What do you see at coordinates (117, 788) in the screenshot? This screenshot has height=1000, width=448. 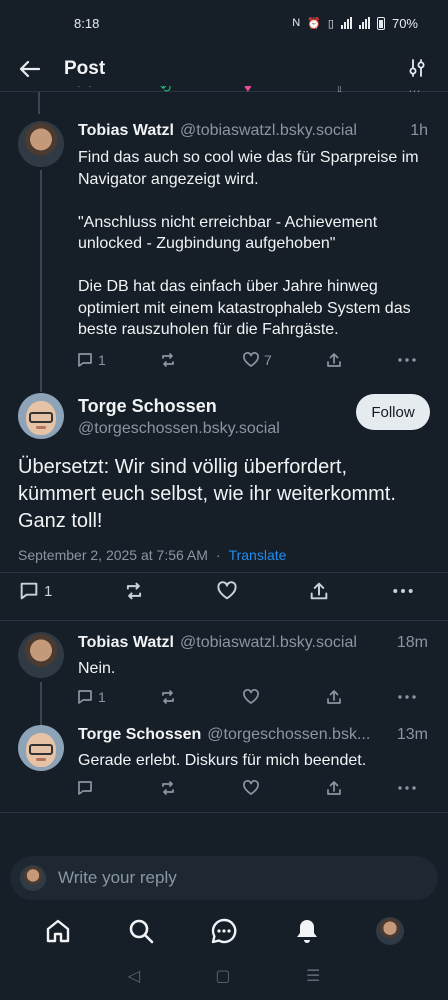 I see `reply-button` at bounding box center [117, 788].